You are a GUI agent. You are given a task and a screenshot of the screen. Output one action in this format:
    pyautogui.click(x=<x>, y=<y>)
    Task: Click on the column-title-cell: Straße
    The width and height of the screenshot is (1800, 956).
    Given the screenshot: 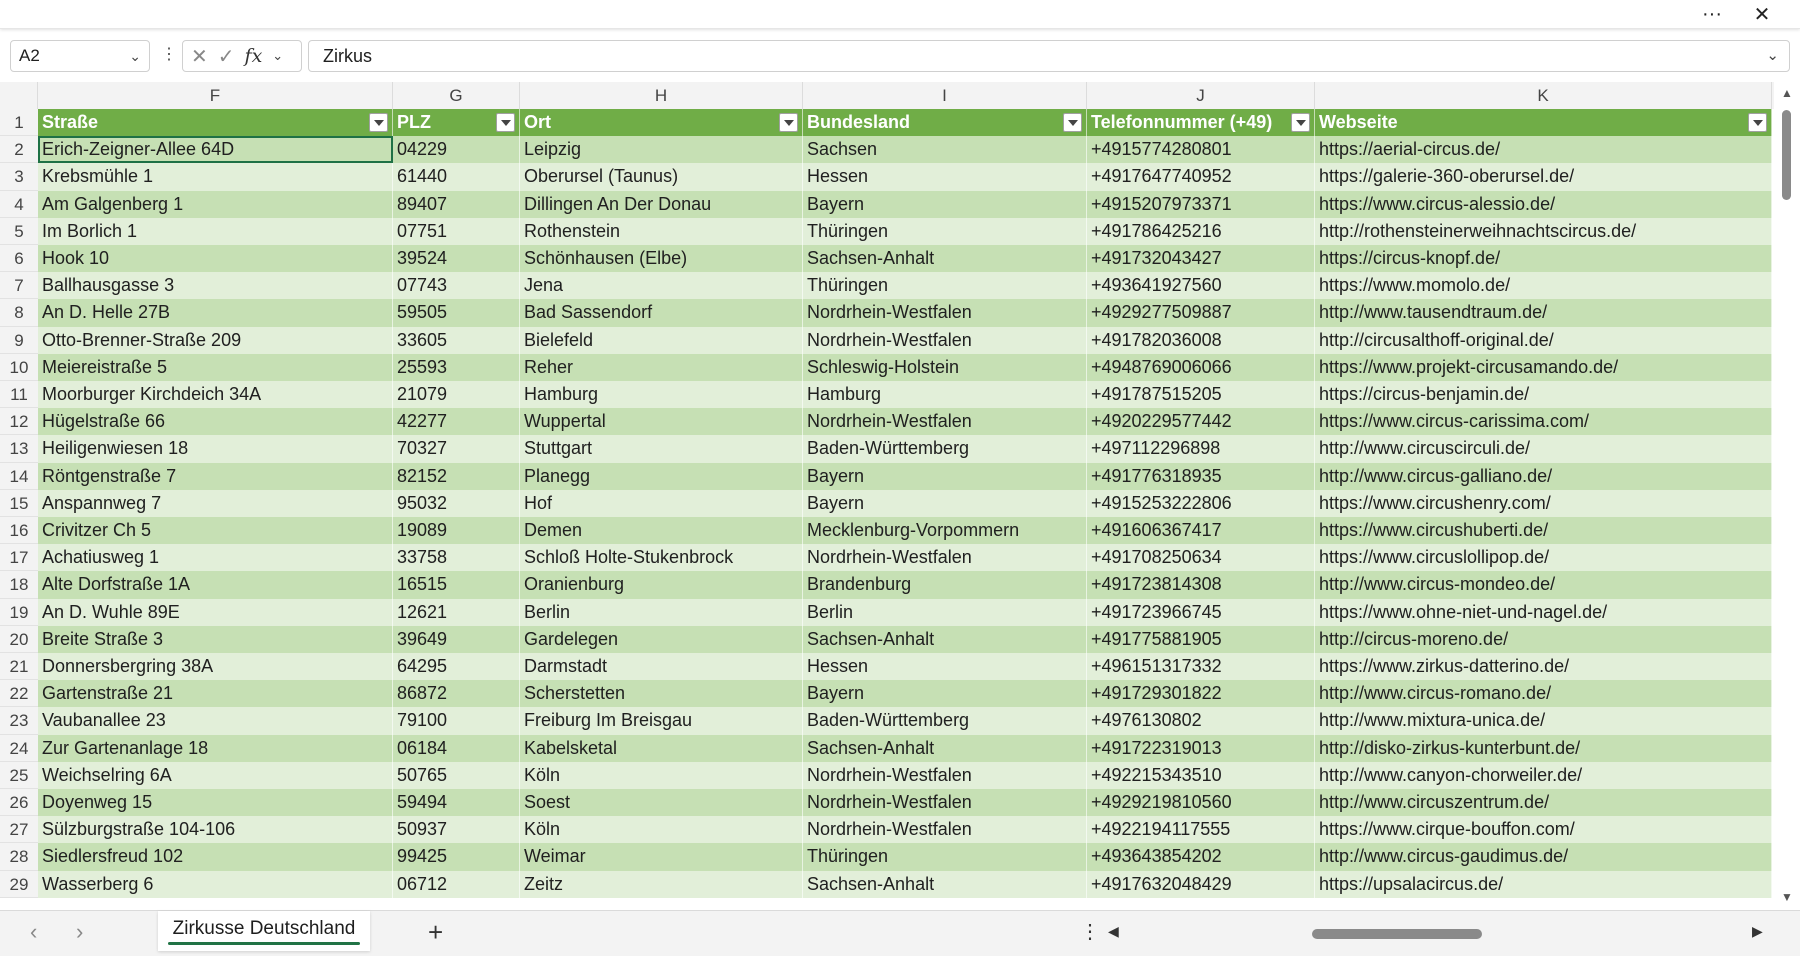 What is the action you would take?
    pyautogui.click(x=215, y=123)
    